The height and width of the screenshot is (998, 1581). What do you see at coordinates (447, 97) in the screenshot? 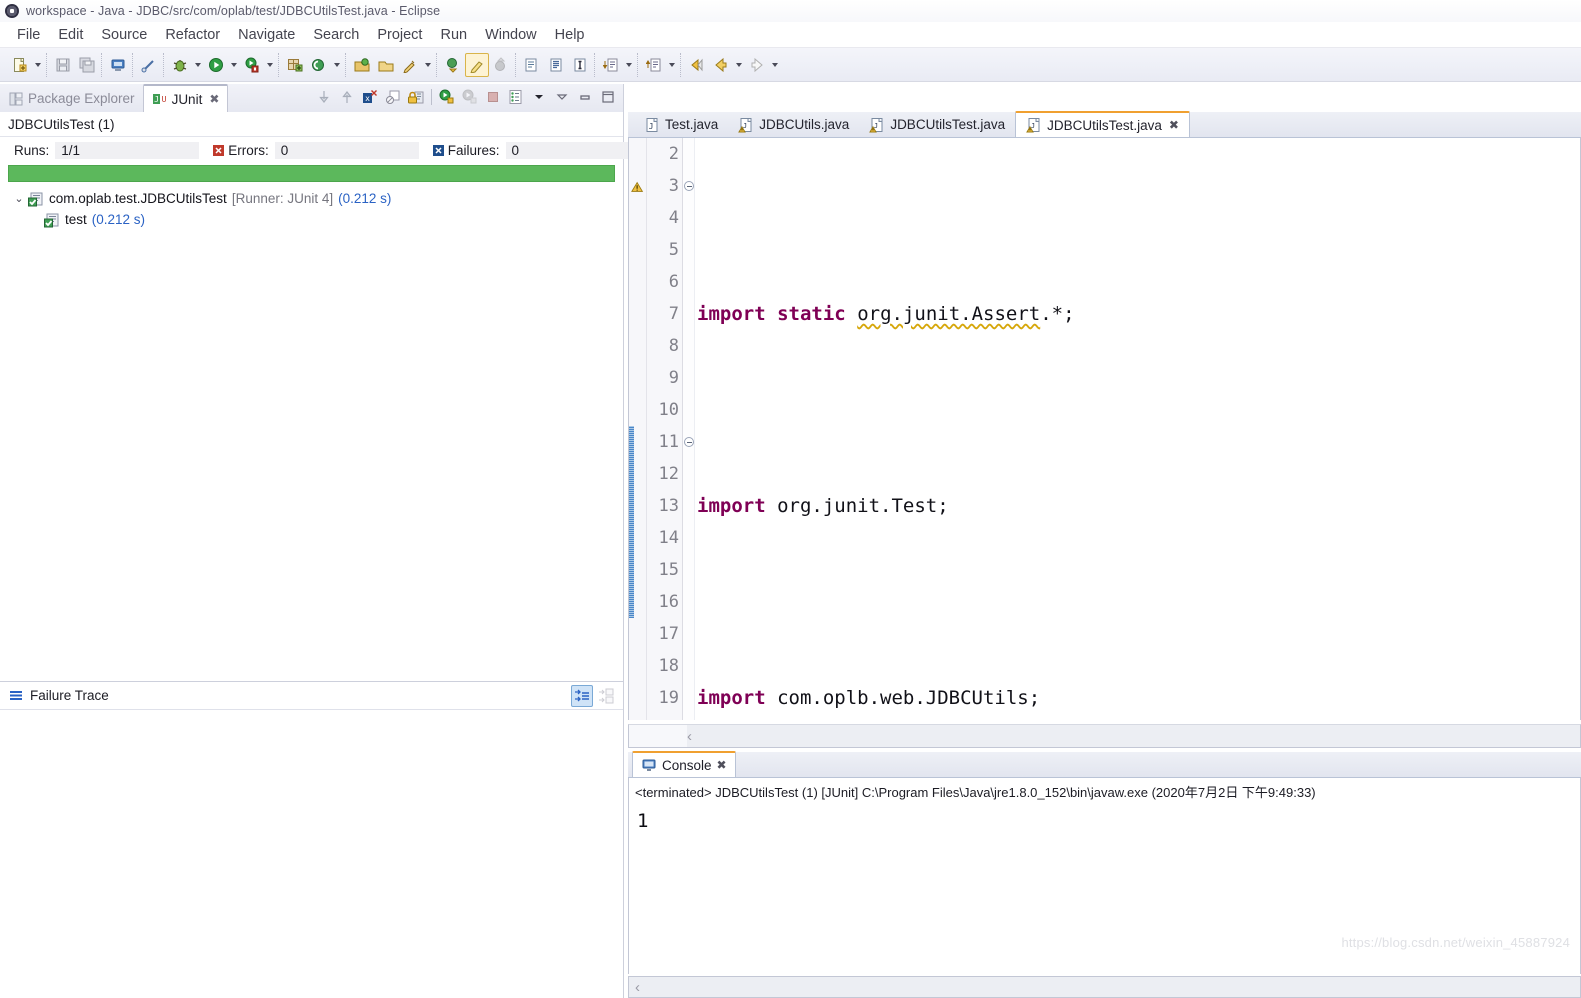
I see `rerun-test-icon` at bounding box center [447, 97].